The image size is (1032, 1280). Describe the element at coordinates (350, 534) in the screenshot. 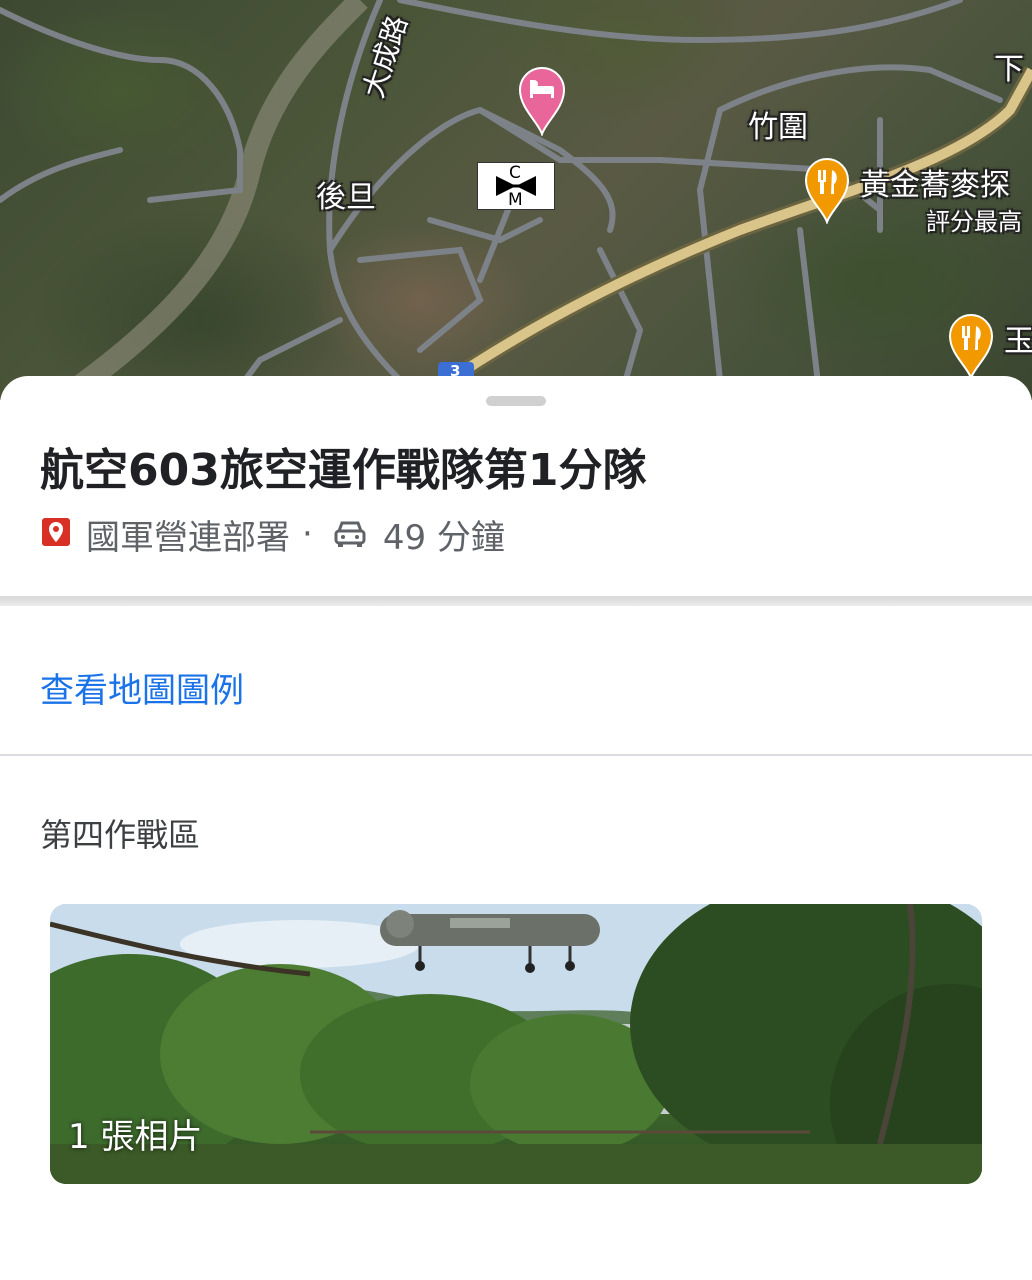

I see `car-icon` at that location.